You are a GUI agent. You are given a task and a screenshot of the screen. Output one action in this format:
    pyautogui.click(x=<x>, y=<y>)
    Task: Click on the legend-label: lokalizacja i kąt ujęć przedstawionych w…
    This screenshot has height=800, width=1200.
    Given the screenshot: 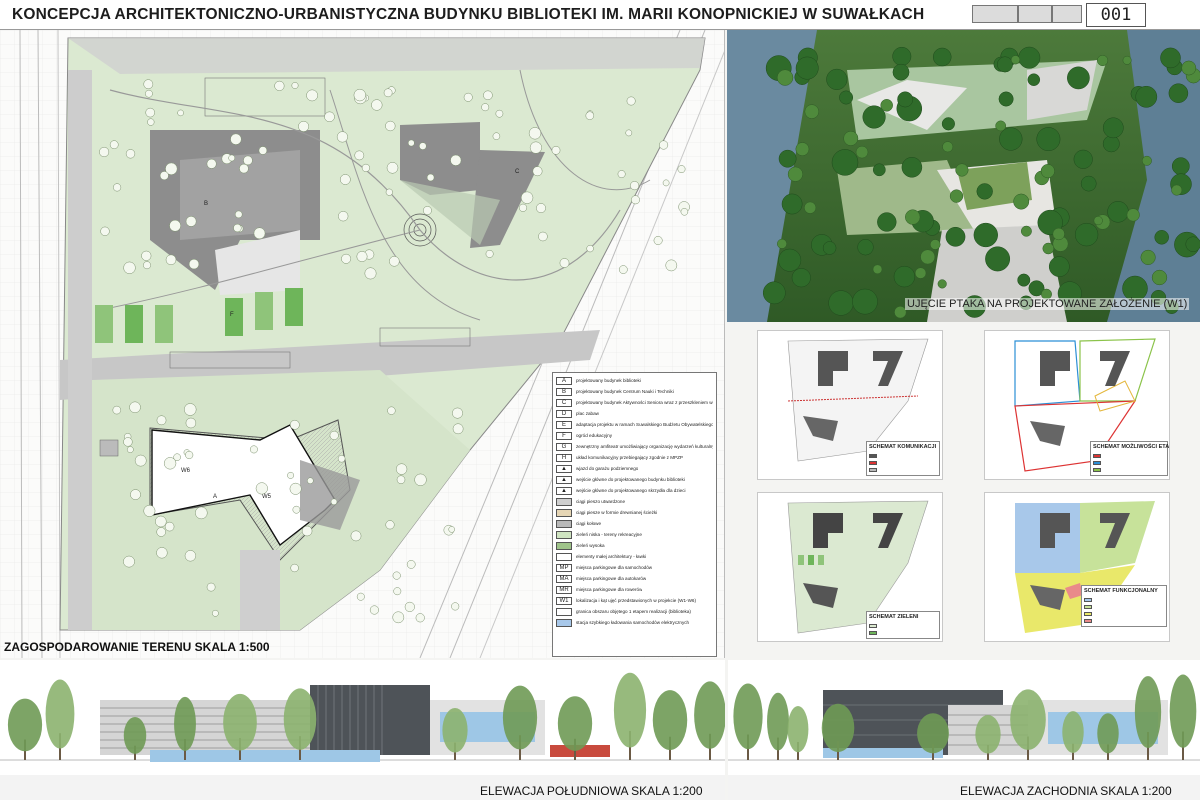 What is the action you would take?
    pyautogui.click(x=636, y=600)
    